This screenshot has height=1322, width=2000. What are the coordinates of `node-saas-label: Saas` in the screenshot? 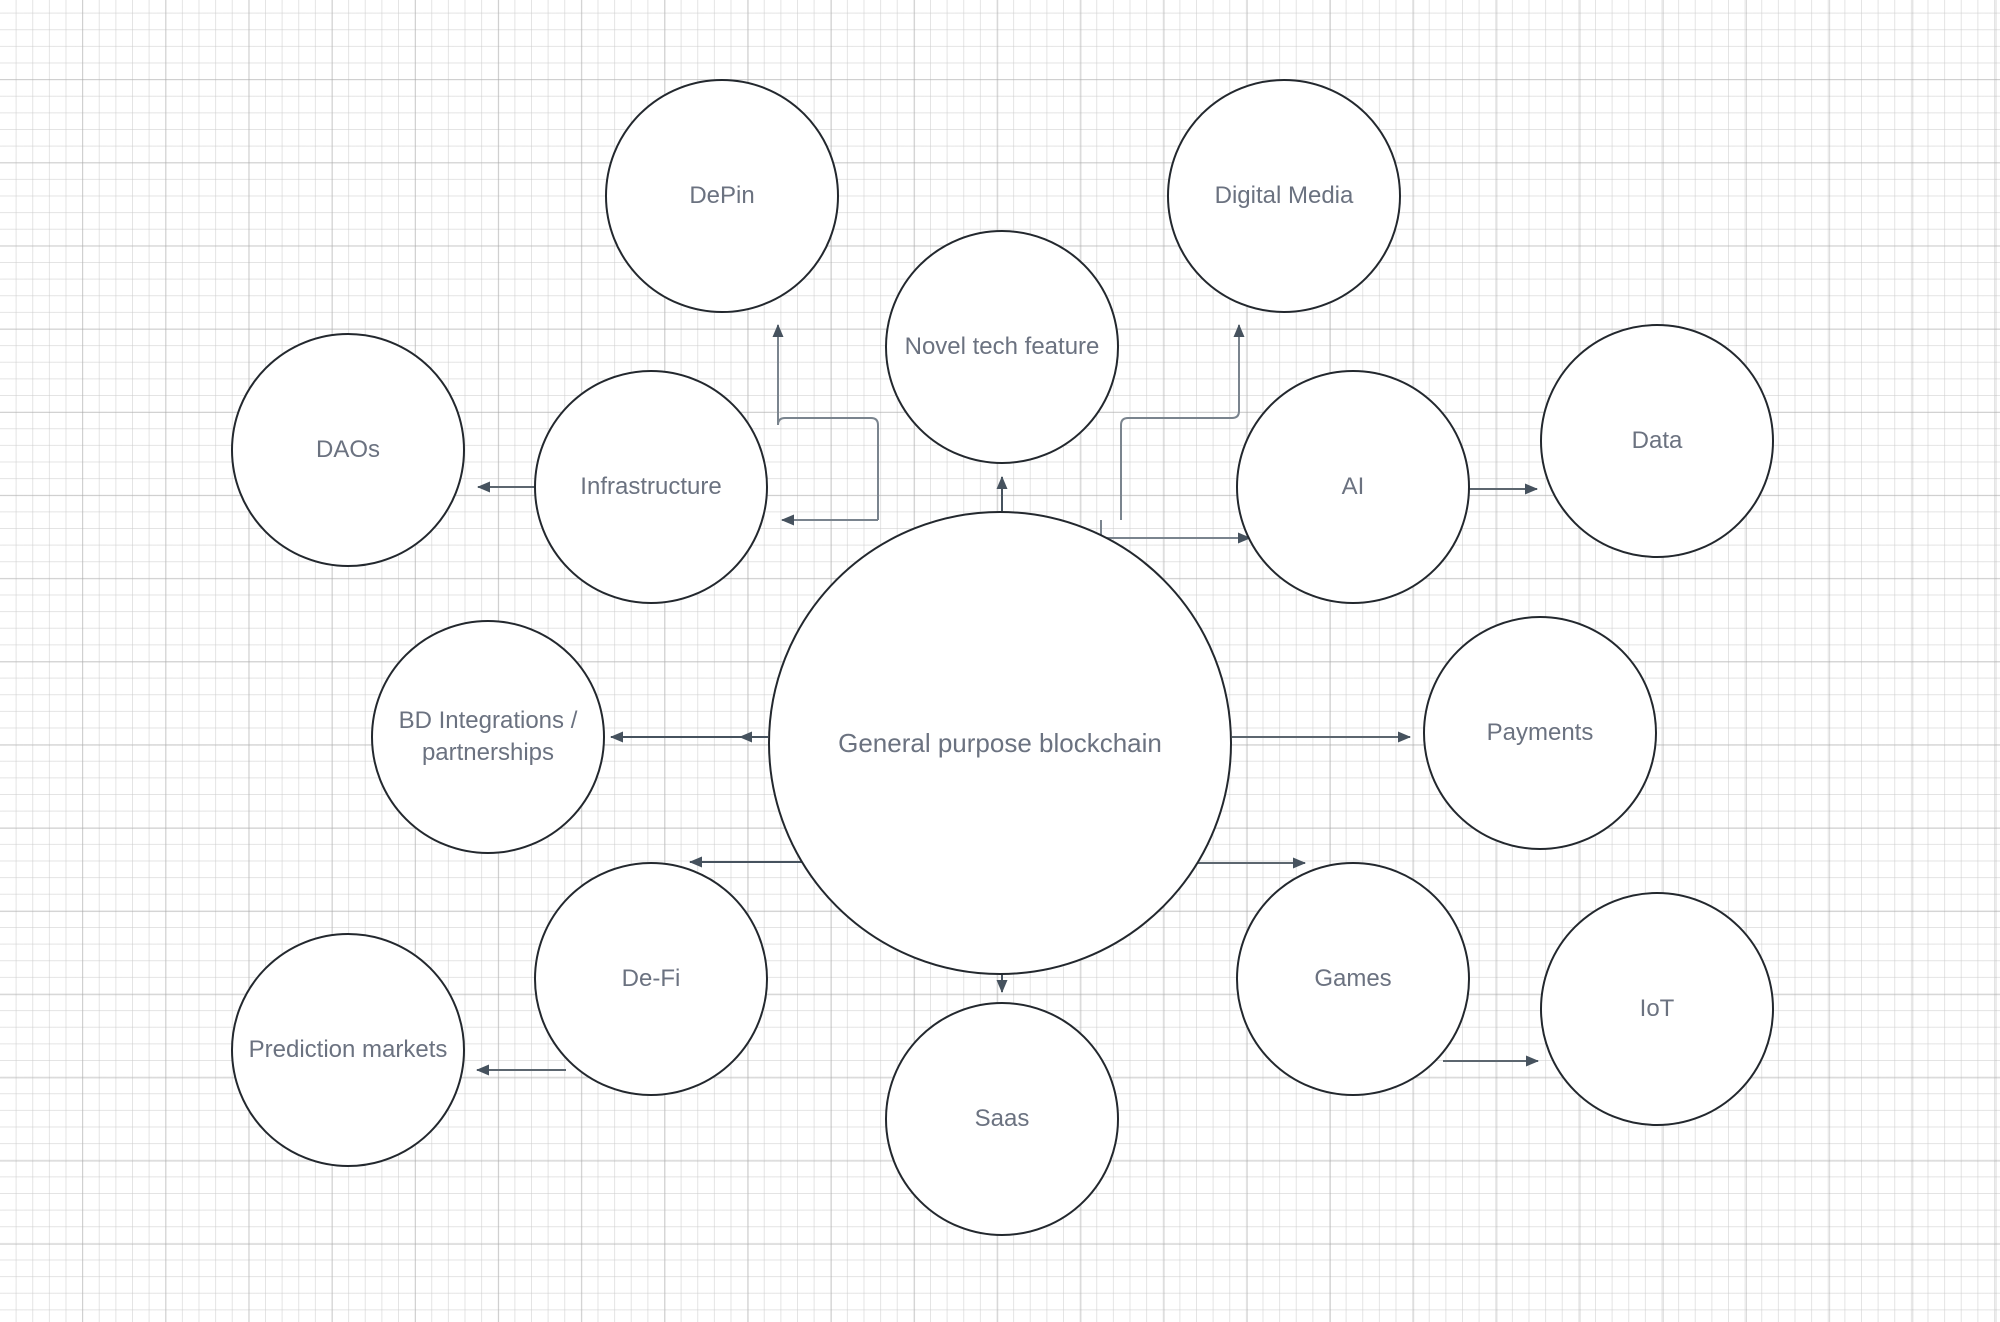 It's located at (1002, 1119).